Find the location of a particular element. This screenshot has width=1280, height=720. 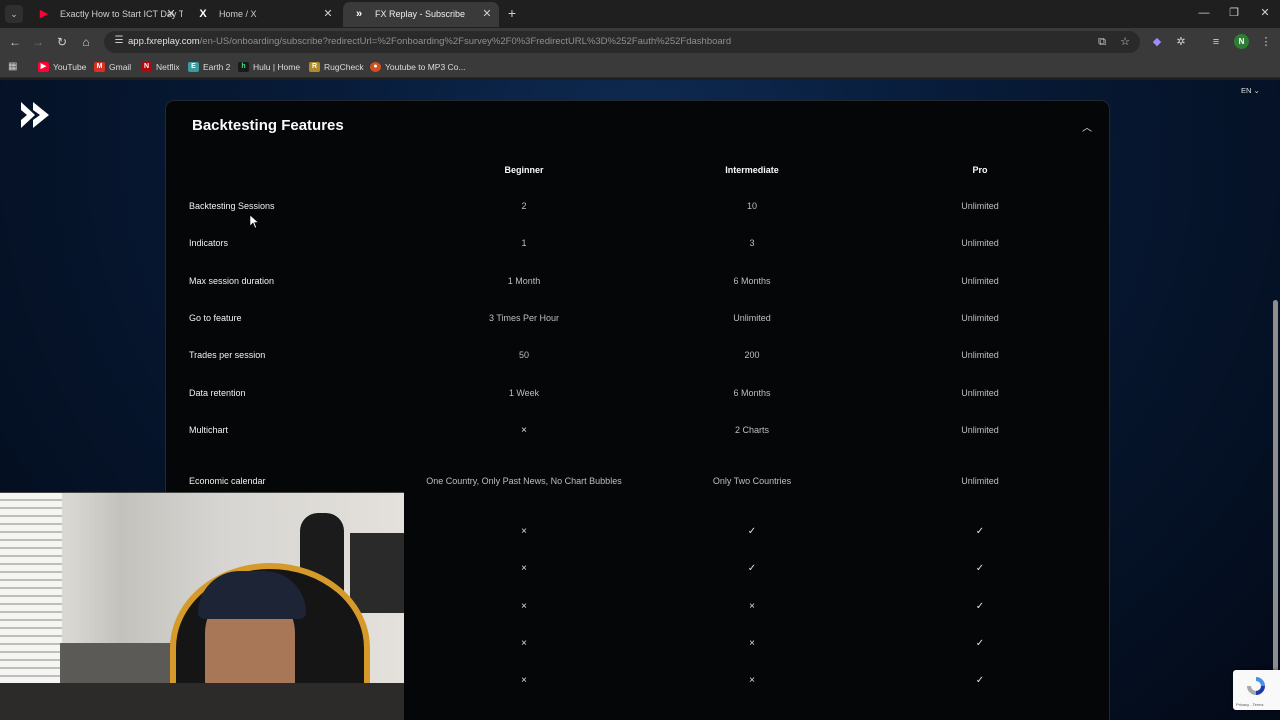

rugcheck-icon: R is located at coordinates (314, 67).